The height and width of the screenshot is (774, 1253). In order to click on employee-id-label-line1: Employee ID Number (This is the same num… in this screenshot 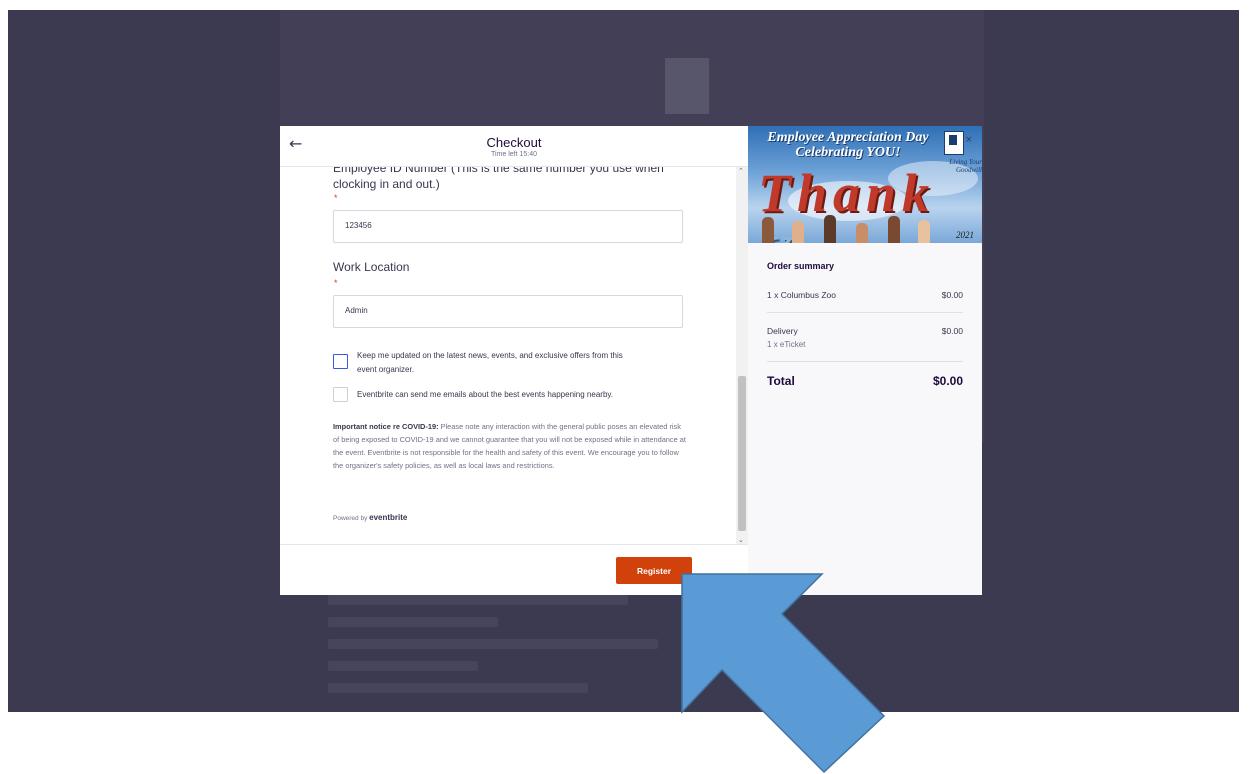, I will do `click(498, 170)`.